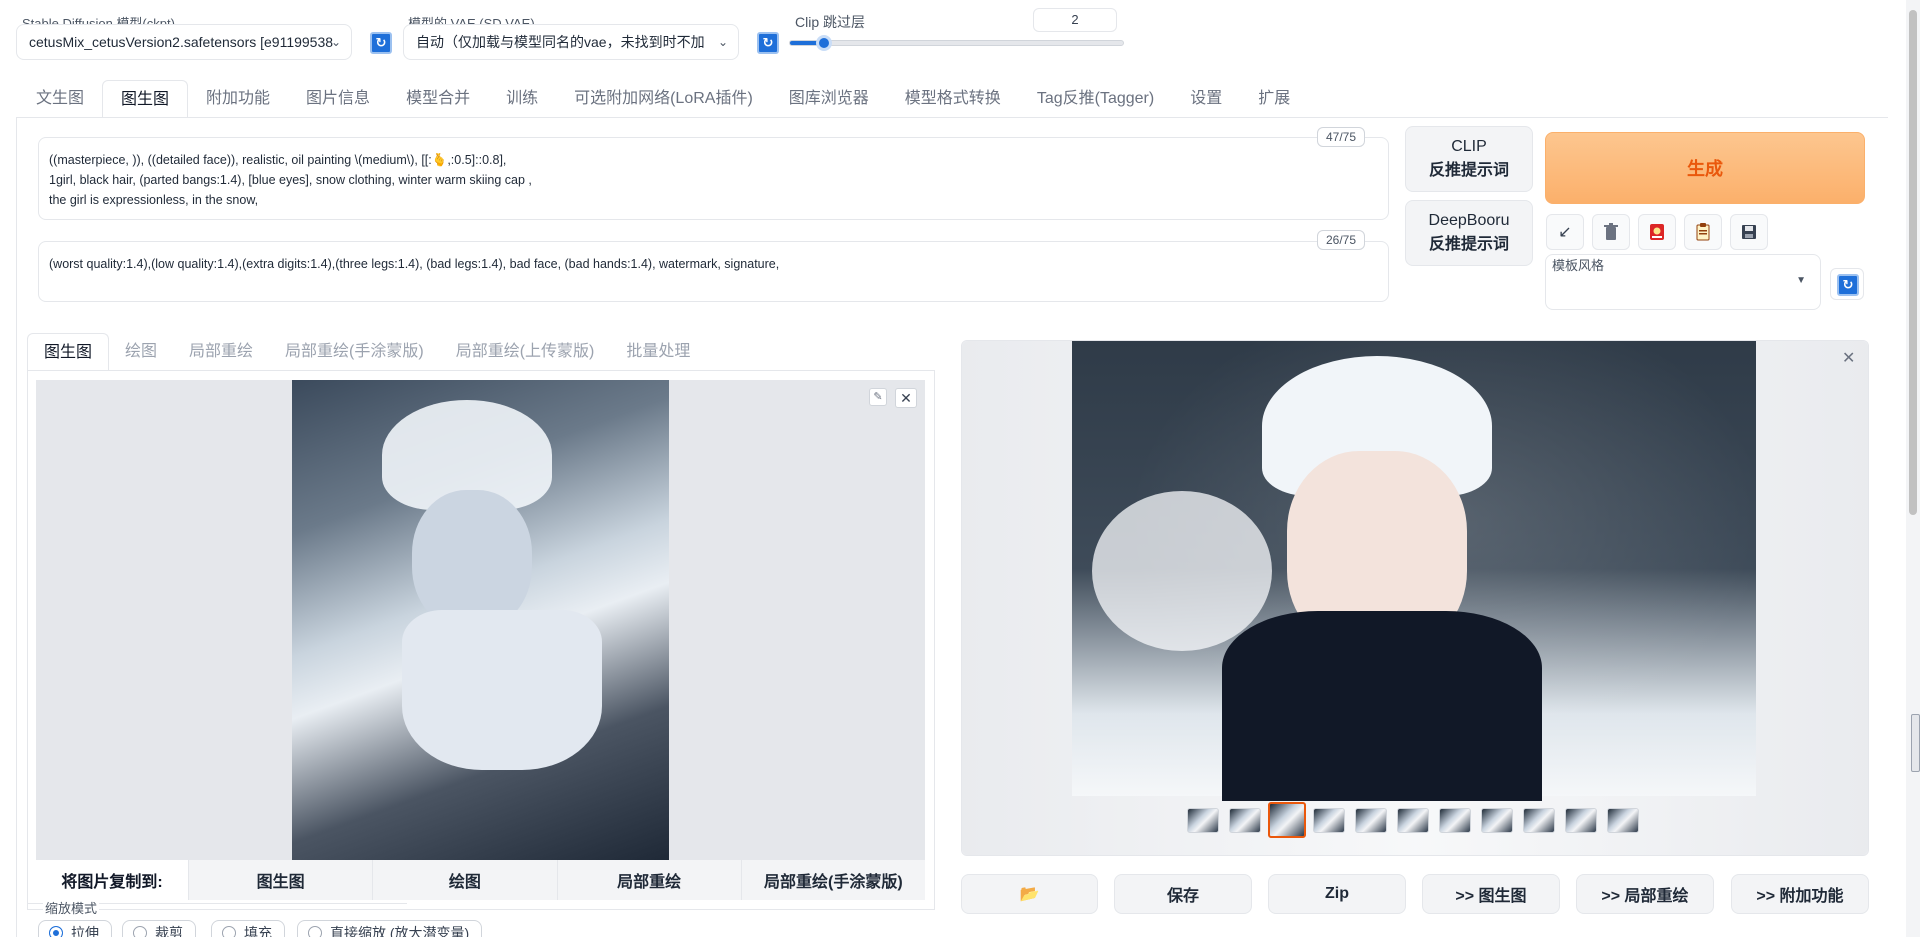 The width and height of the screenshot is (1920, 937). I want to click on resize-option-fill: 填充, so click(248, 928).